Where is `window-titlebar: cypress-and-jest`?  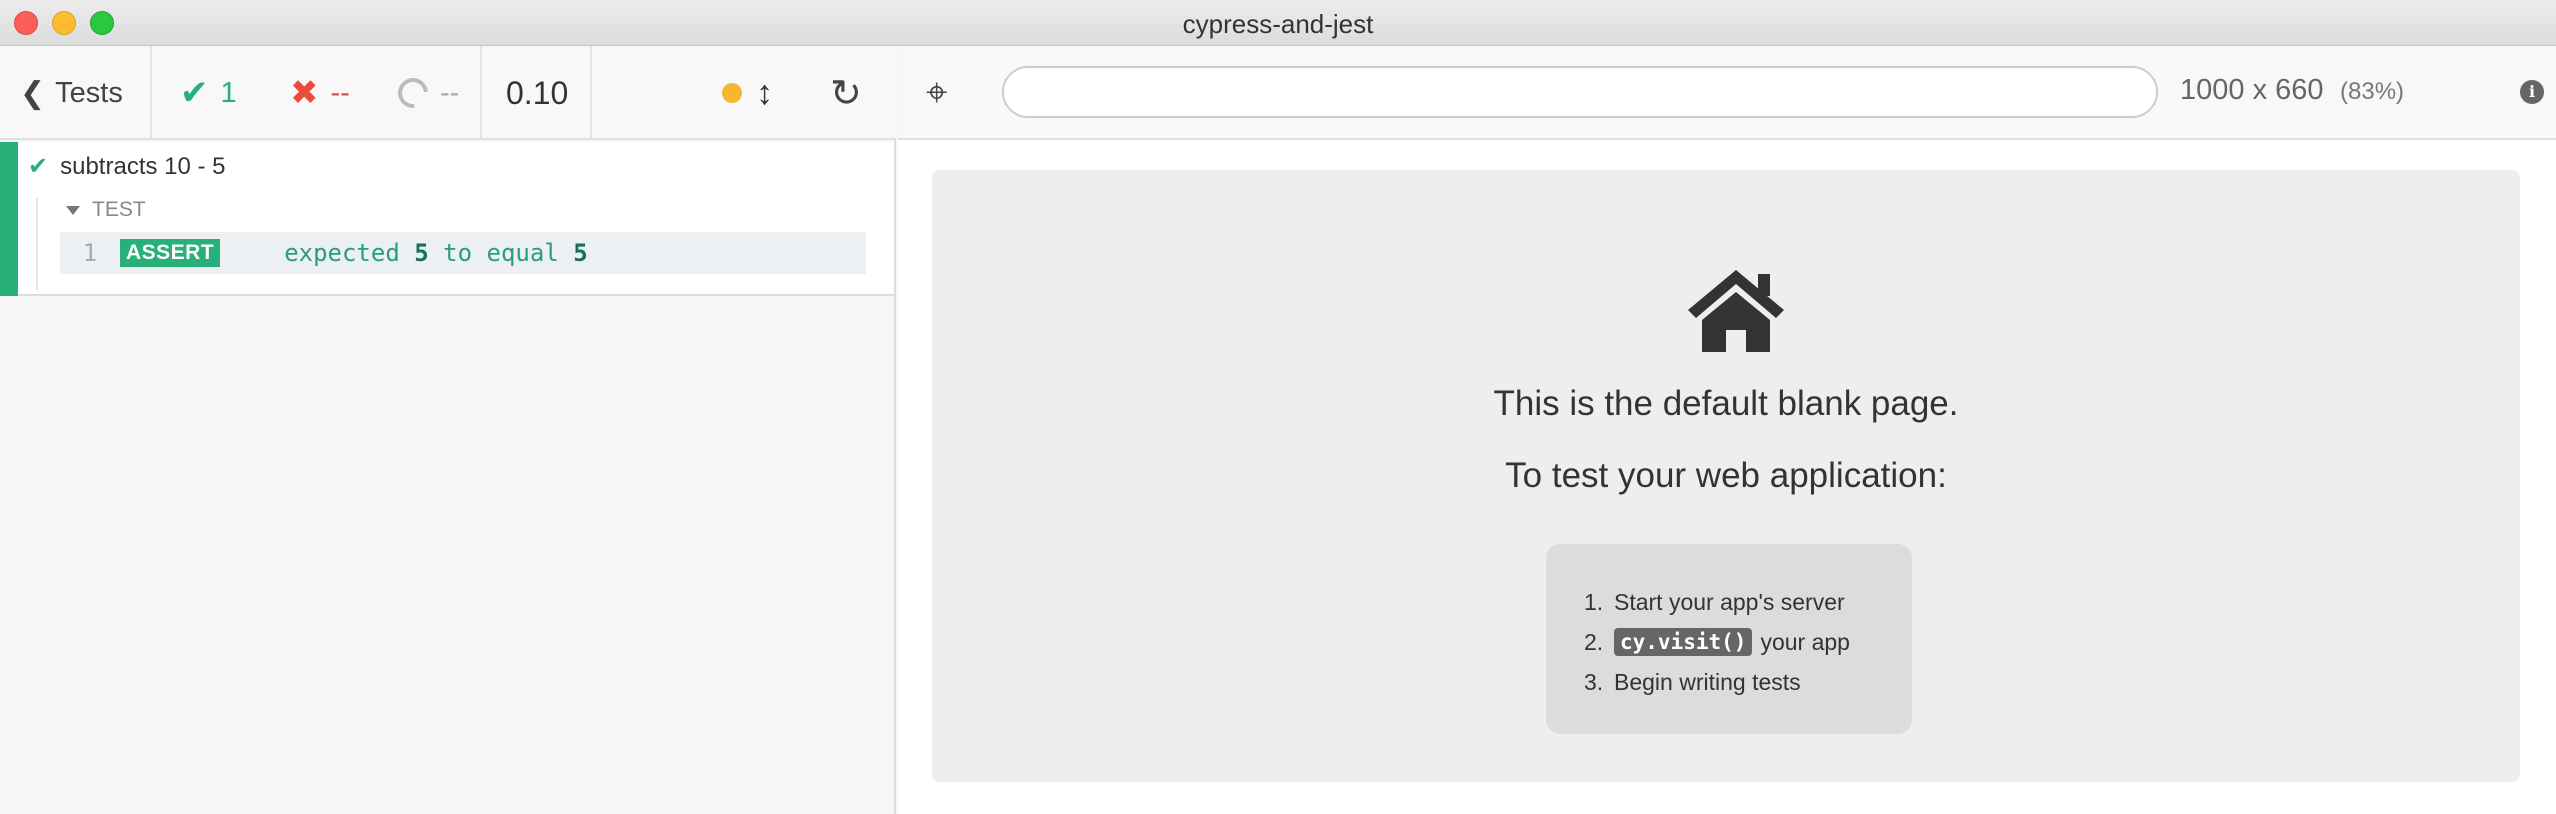
window-titlebar: cypress-and-jest is located at coordinates (1278, 23).